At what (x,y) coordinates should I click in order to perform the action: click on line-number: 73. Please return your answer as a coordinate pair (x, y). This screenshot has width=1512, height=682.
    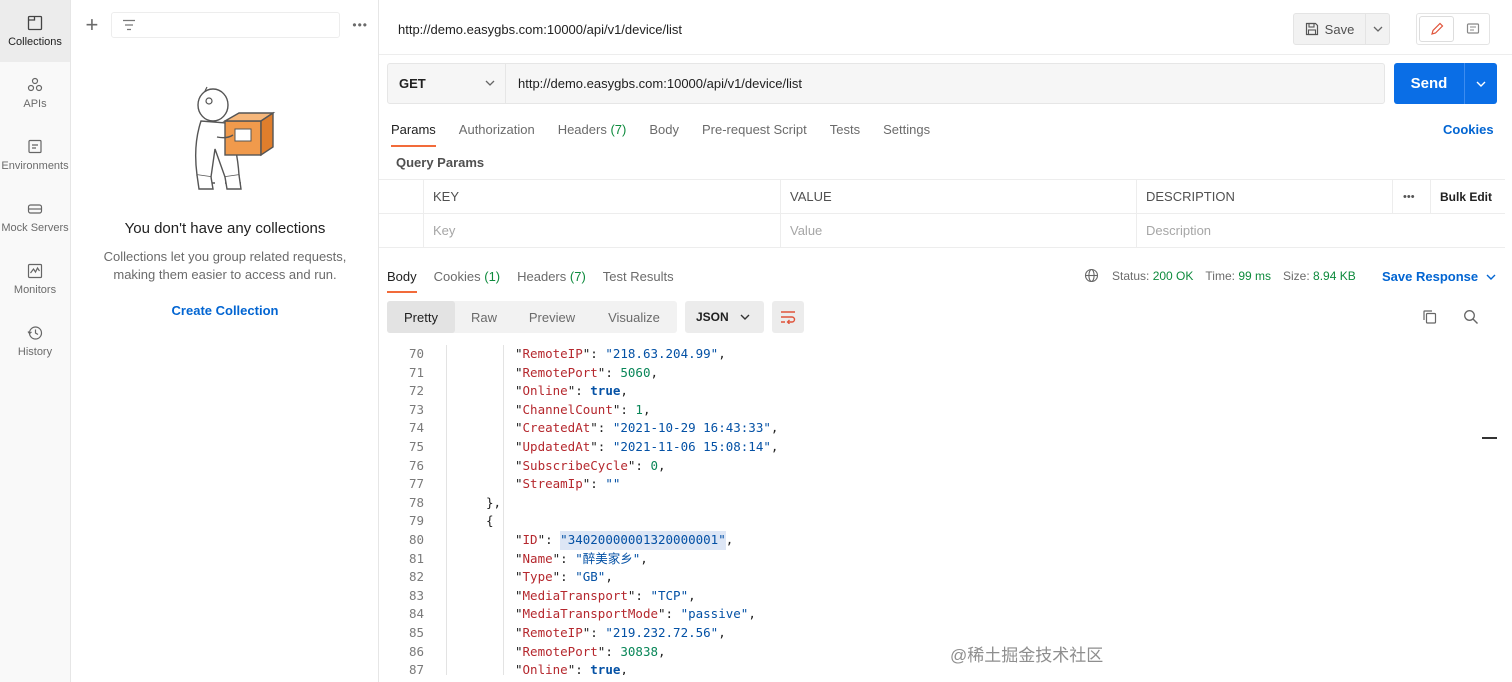
    Looking at the image, I should click on (416, 409).